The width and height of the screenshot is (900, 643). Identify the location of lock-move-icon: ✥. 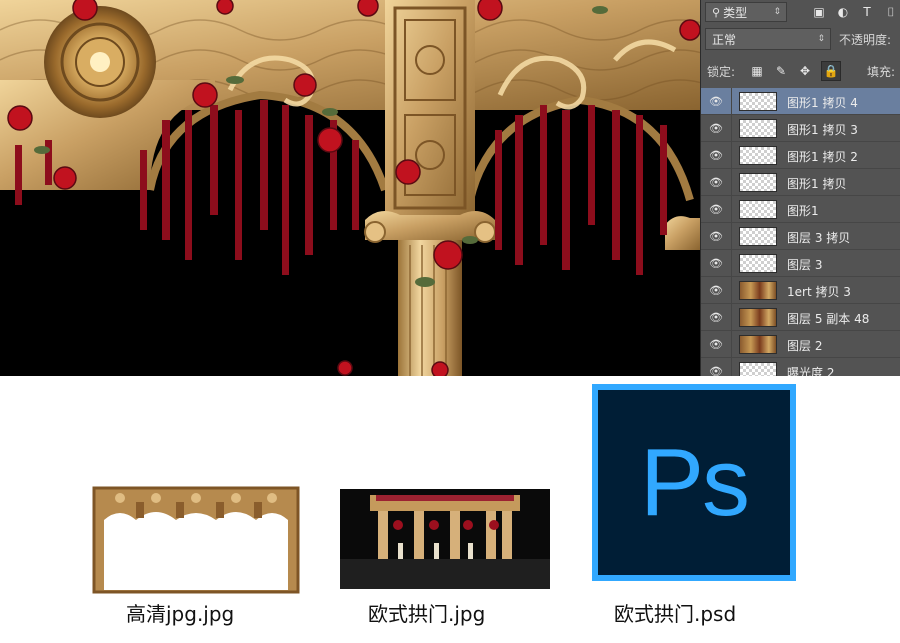
(805, 71).